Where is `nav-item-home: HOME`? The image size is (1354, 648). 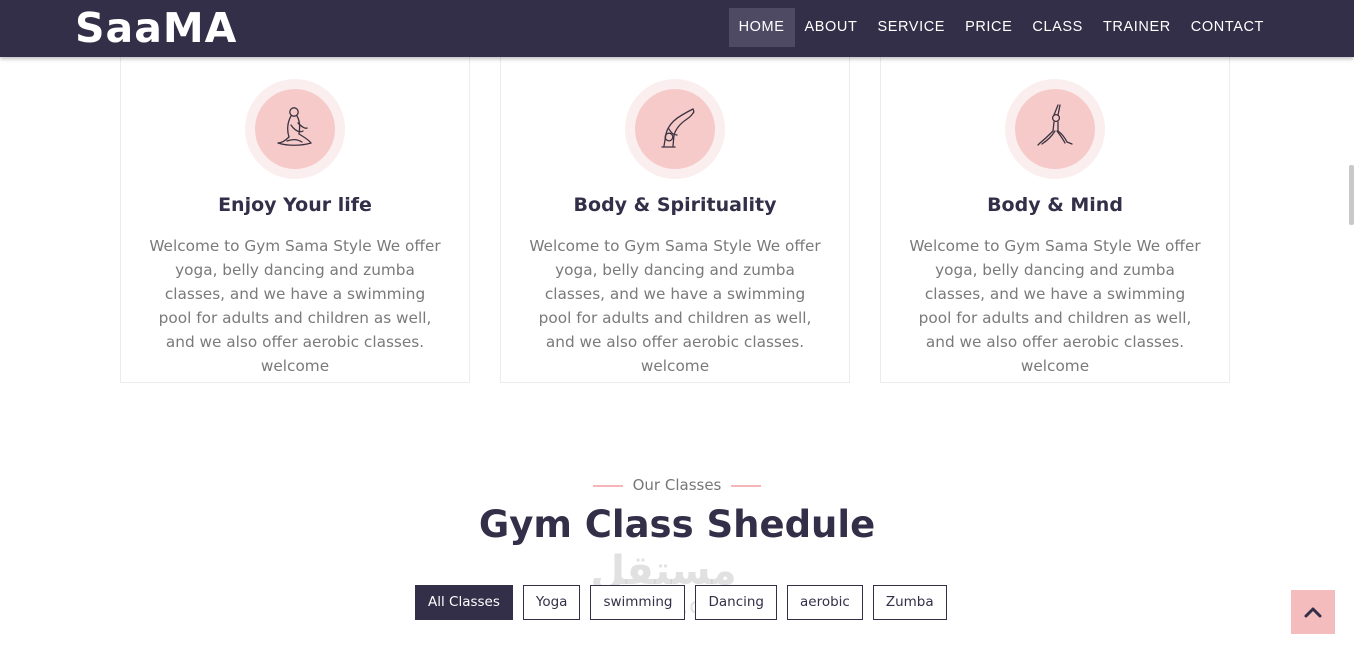
nav-item-home: HOME is located at coordinates (761, 27).